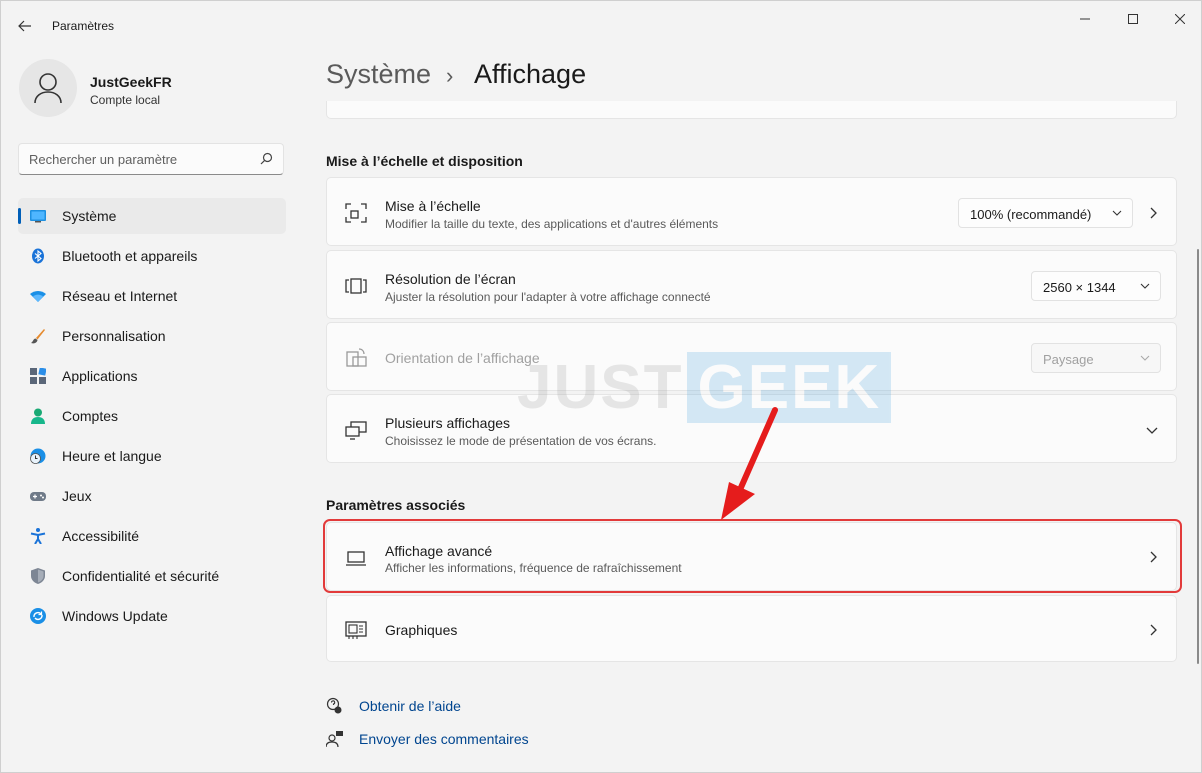 The width and height of the screenshot is (1202, 773). I want to click on bluetooth-icon, so click(38, 256).